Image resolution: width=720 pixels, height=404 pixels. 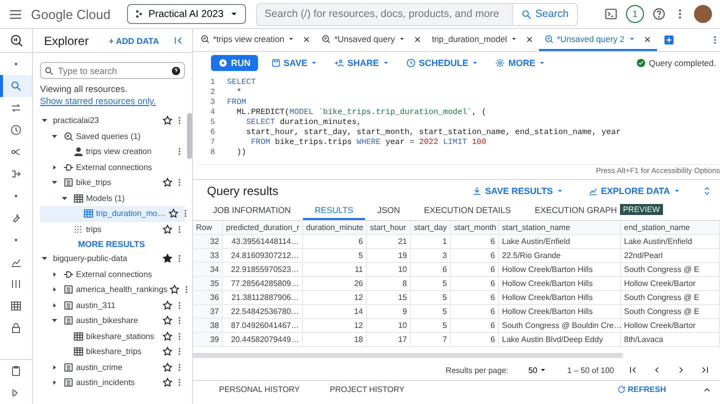 What do you see at coordinates (389, 256) in the screenshot?
I see `table-cell: 19` at bounding box center [389, 256].